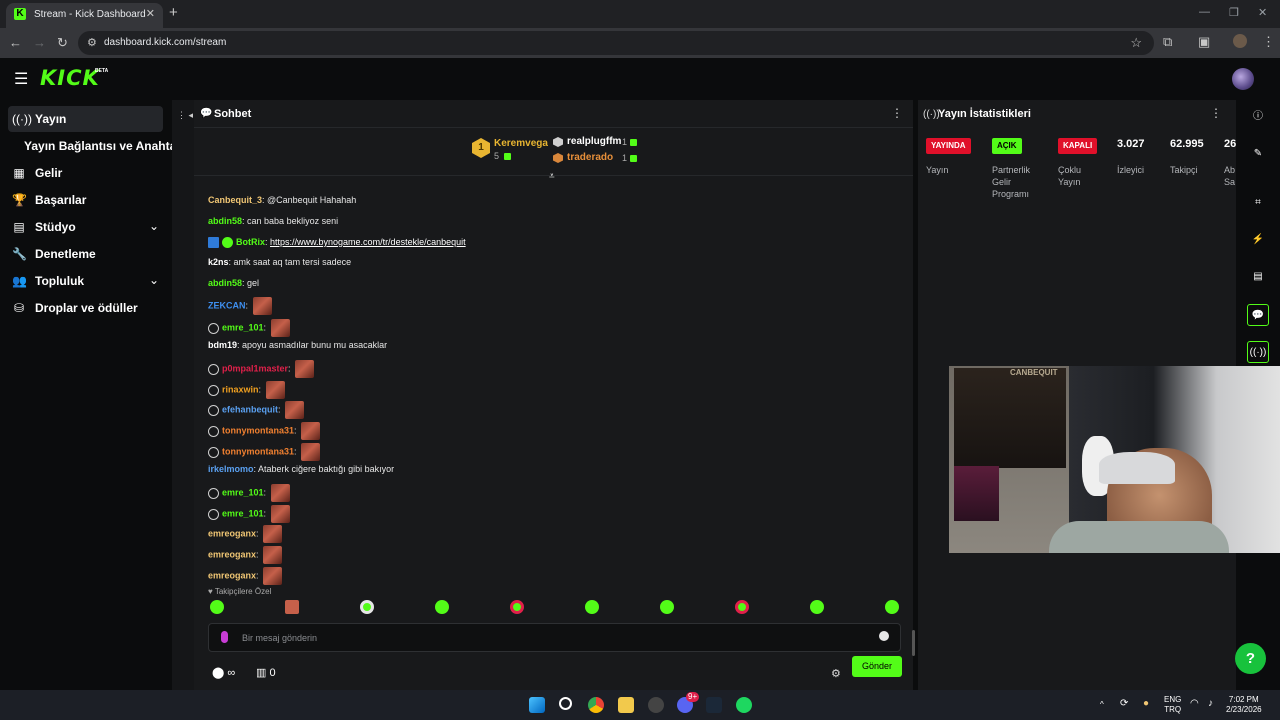 The width and height of the screenshot is (1280, 720). What do you see at coordinates (744, 705) in the screenshot?
I see `spotify-icon` at bounding box center [744, 705].